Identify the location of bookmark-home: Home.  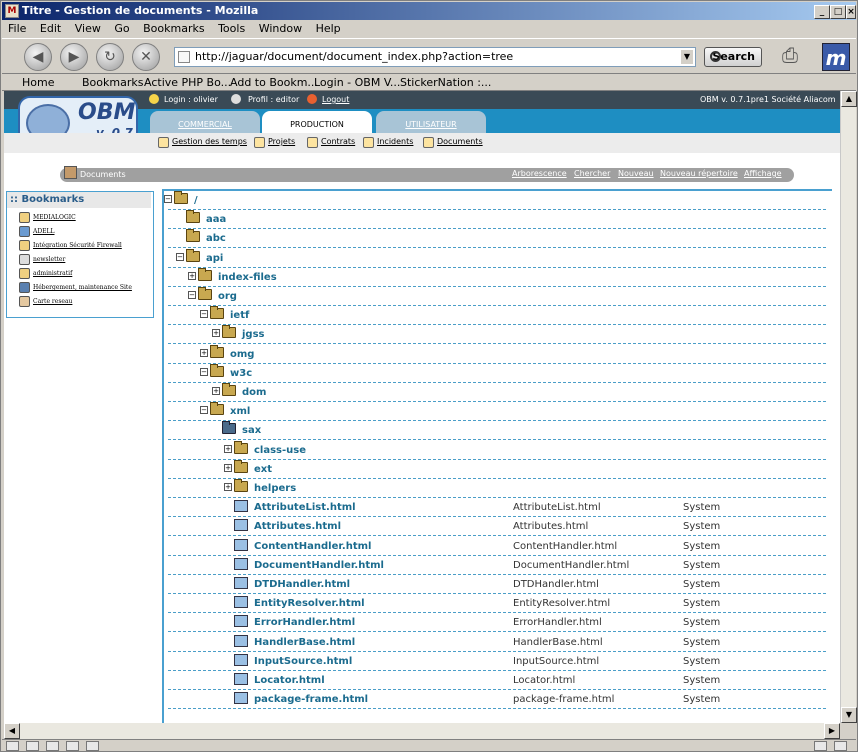
(38, 82).